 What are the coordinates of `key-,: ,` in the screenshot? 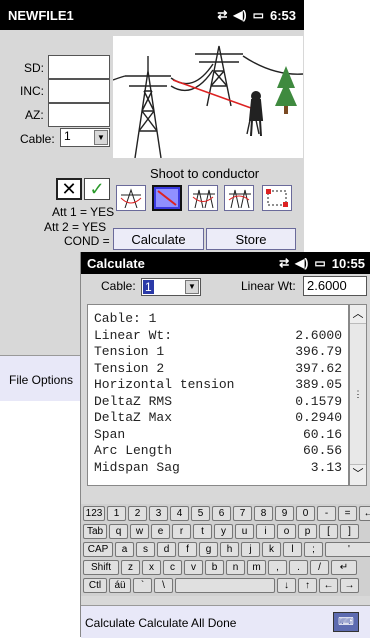 It's located at (277, 567).